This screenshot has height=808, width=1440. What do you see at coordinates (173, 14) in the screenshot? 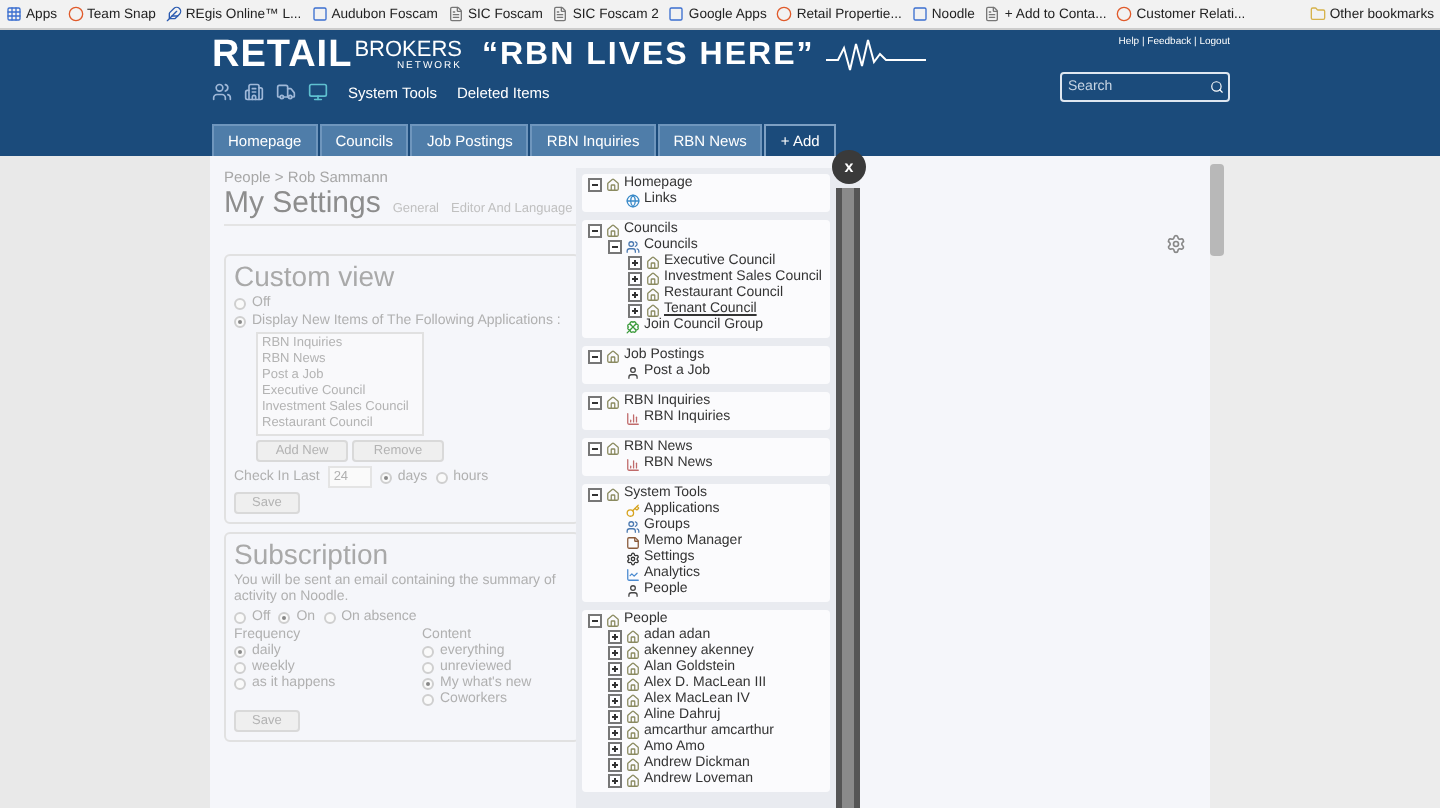
I see `feather-icon` at bounding box center [173, 14].